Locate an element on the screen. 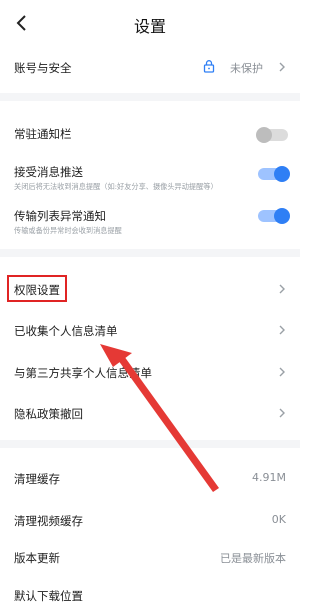 Image resolution: width=320 pixels, height=616 pixels. notify-bar-toggle is located at coordinates (272, 135).